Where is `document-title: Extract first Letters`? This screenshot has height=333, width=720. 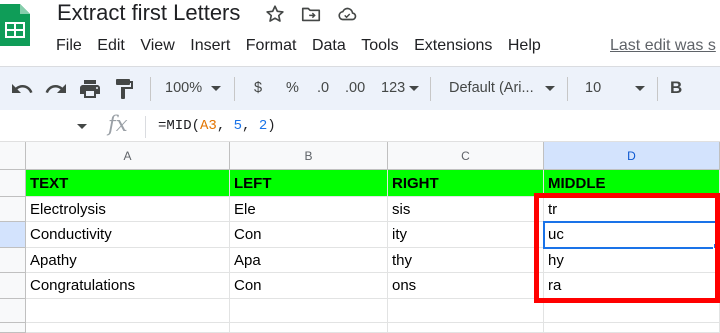
document-title: Extract first Letters is located at coordinates (148, 13).